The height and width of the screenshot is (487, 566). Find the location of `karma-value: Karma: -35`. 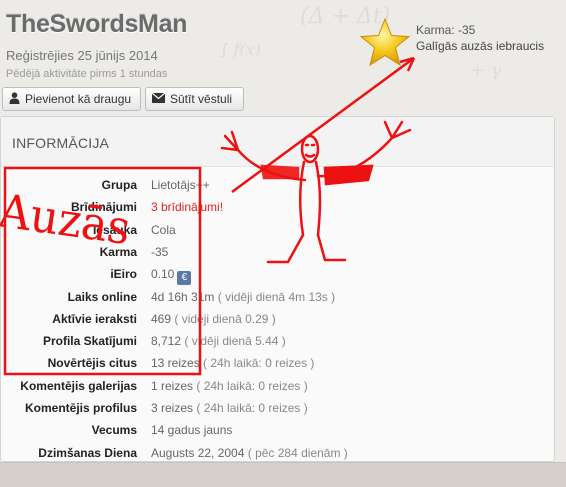

karma-value: Karma: -35 is located at coordinates (446, 30).